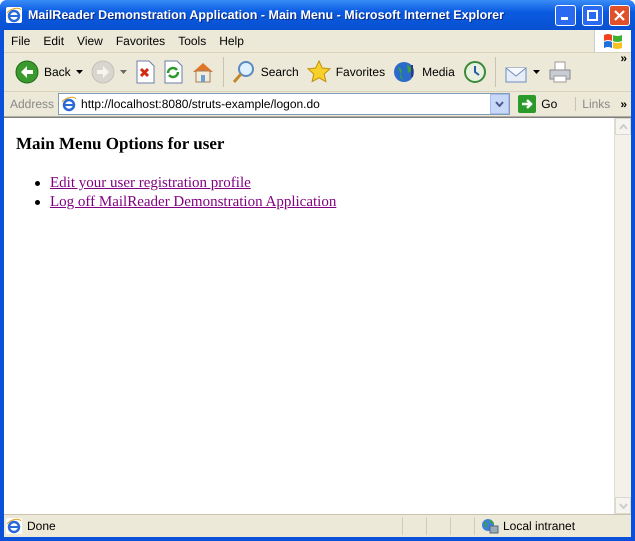  Describe the element at coordinates (266, 15) in the screenshot. I see `window-title: MailReader Demonstration Application - Main Menu - Microsoft Internet Explorer` at that location.